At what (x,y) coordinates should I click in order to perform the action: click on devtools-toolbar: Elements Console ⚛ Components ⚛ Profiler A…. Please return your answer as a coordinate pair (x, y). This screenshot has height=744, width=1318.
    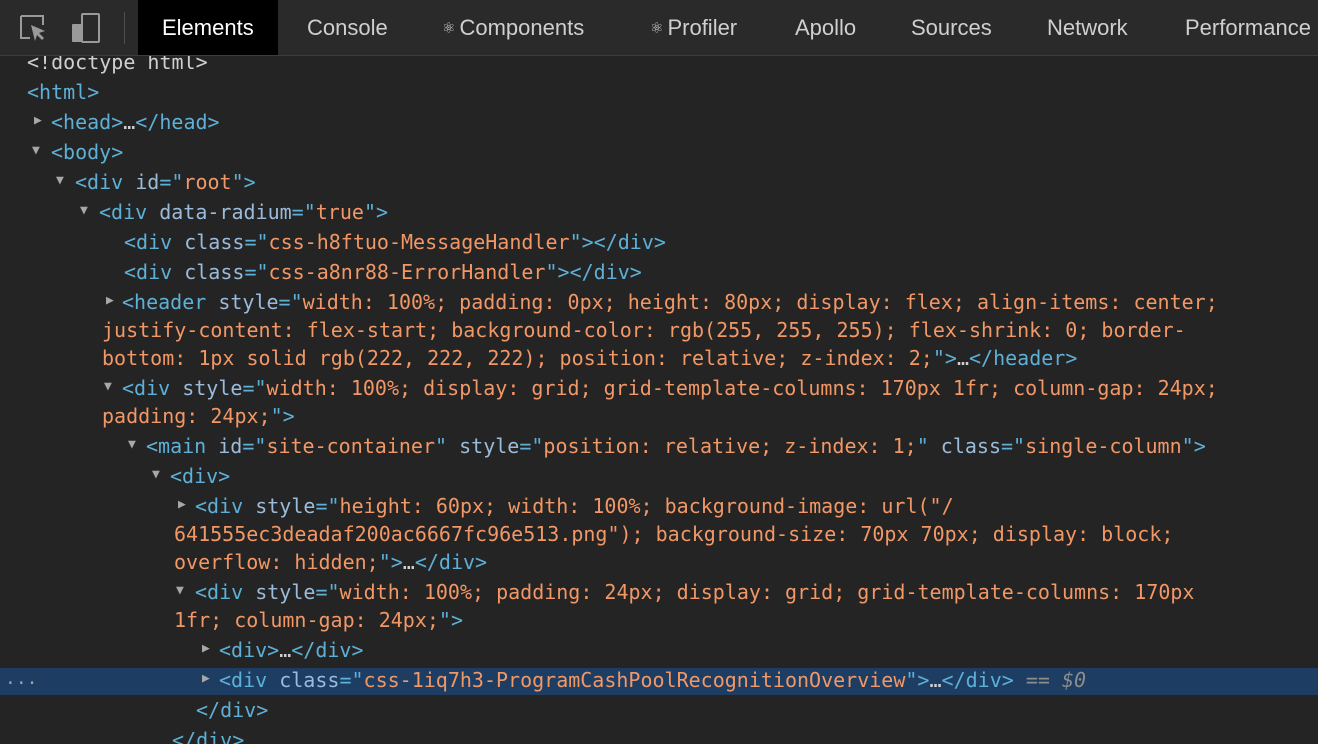
    Looking at the image, I should click on (659, 28).